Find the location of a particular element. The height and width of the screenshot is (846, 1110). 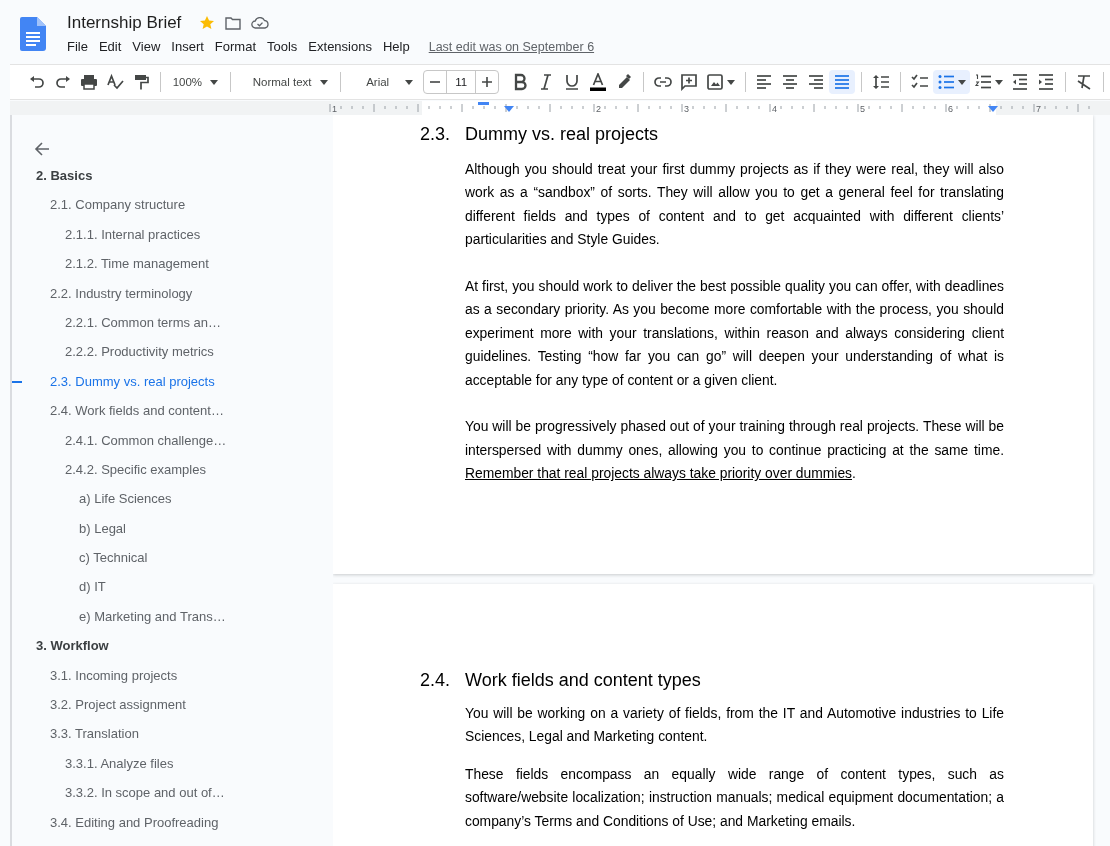

outline-item: 3.1. Incoming projects is located at coordinates (114, 681).